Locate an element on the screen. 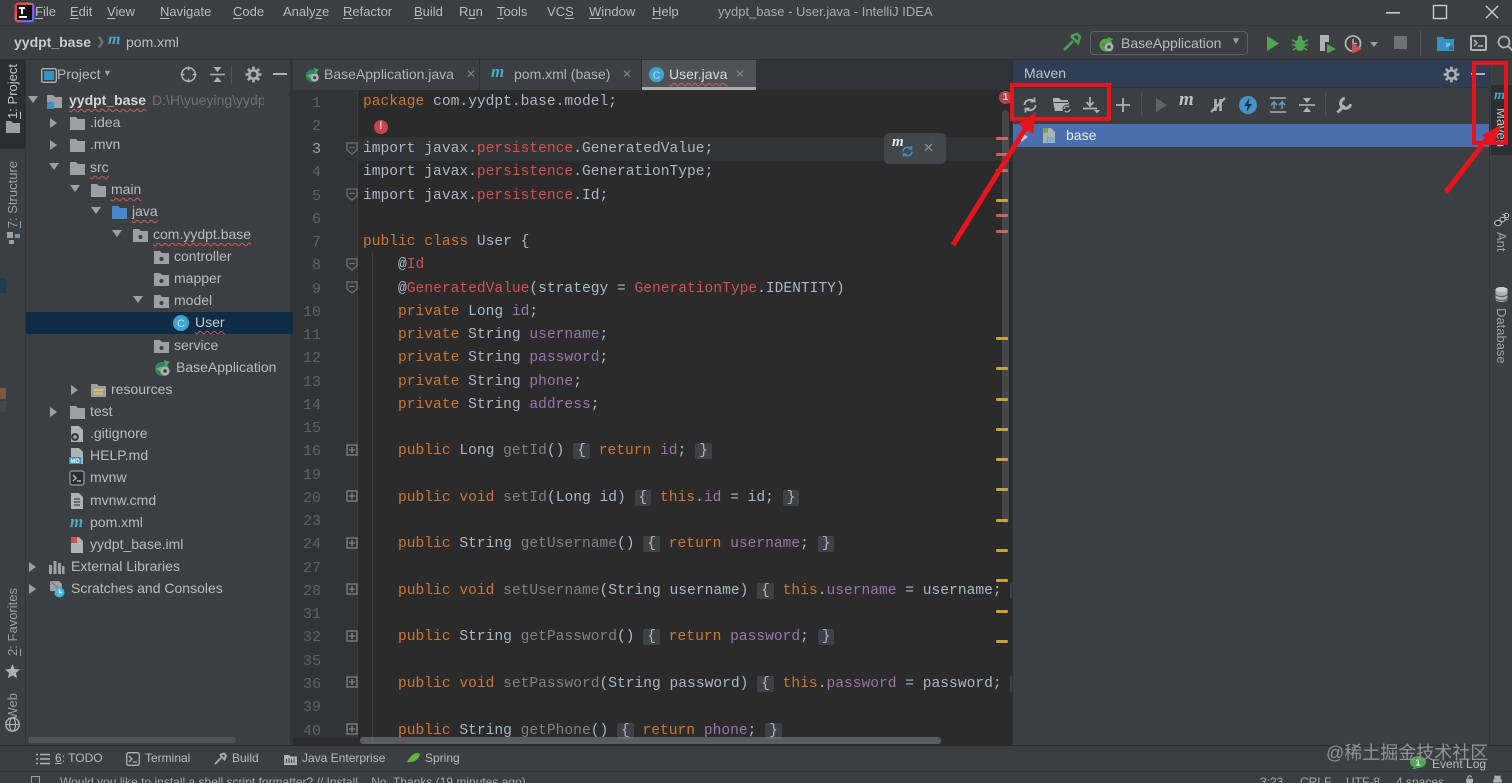  svg-text: MD is located at coordinates (75, 462).